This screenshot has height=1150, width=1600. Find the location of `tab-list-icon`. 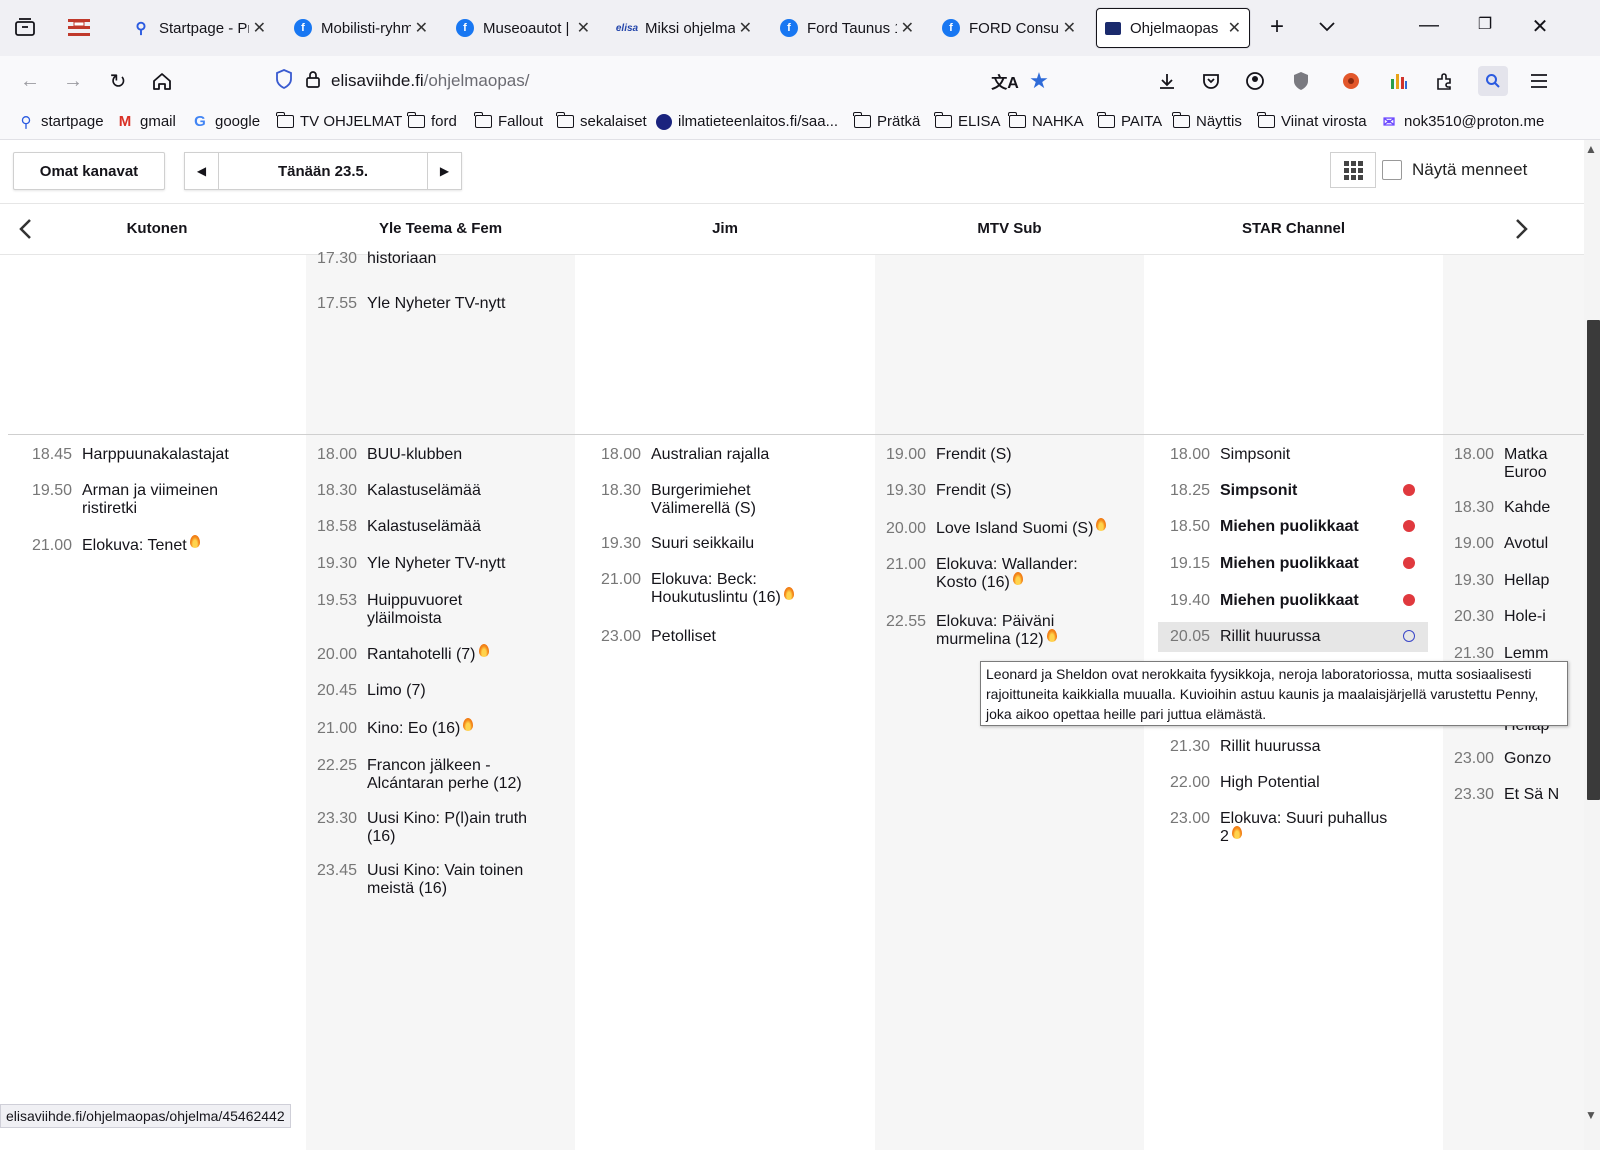

tab-list-icon is located at coordinates (25, 27).